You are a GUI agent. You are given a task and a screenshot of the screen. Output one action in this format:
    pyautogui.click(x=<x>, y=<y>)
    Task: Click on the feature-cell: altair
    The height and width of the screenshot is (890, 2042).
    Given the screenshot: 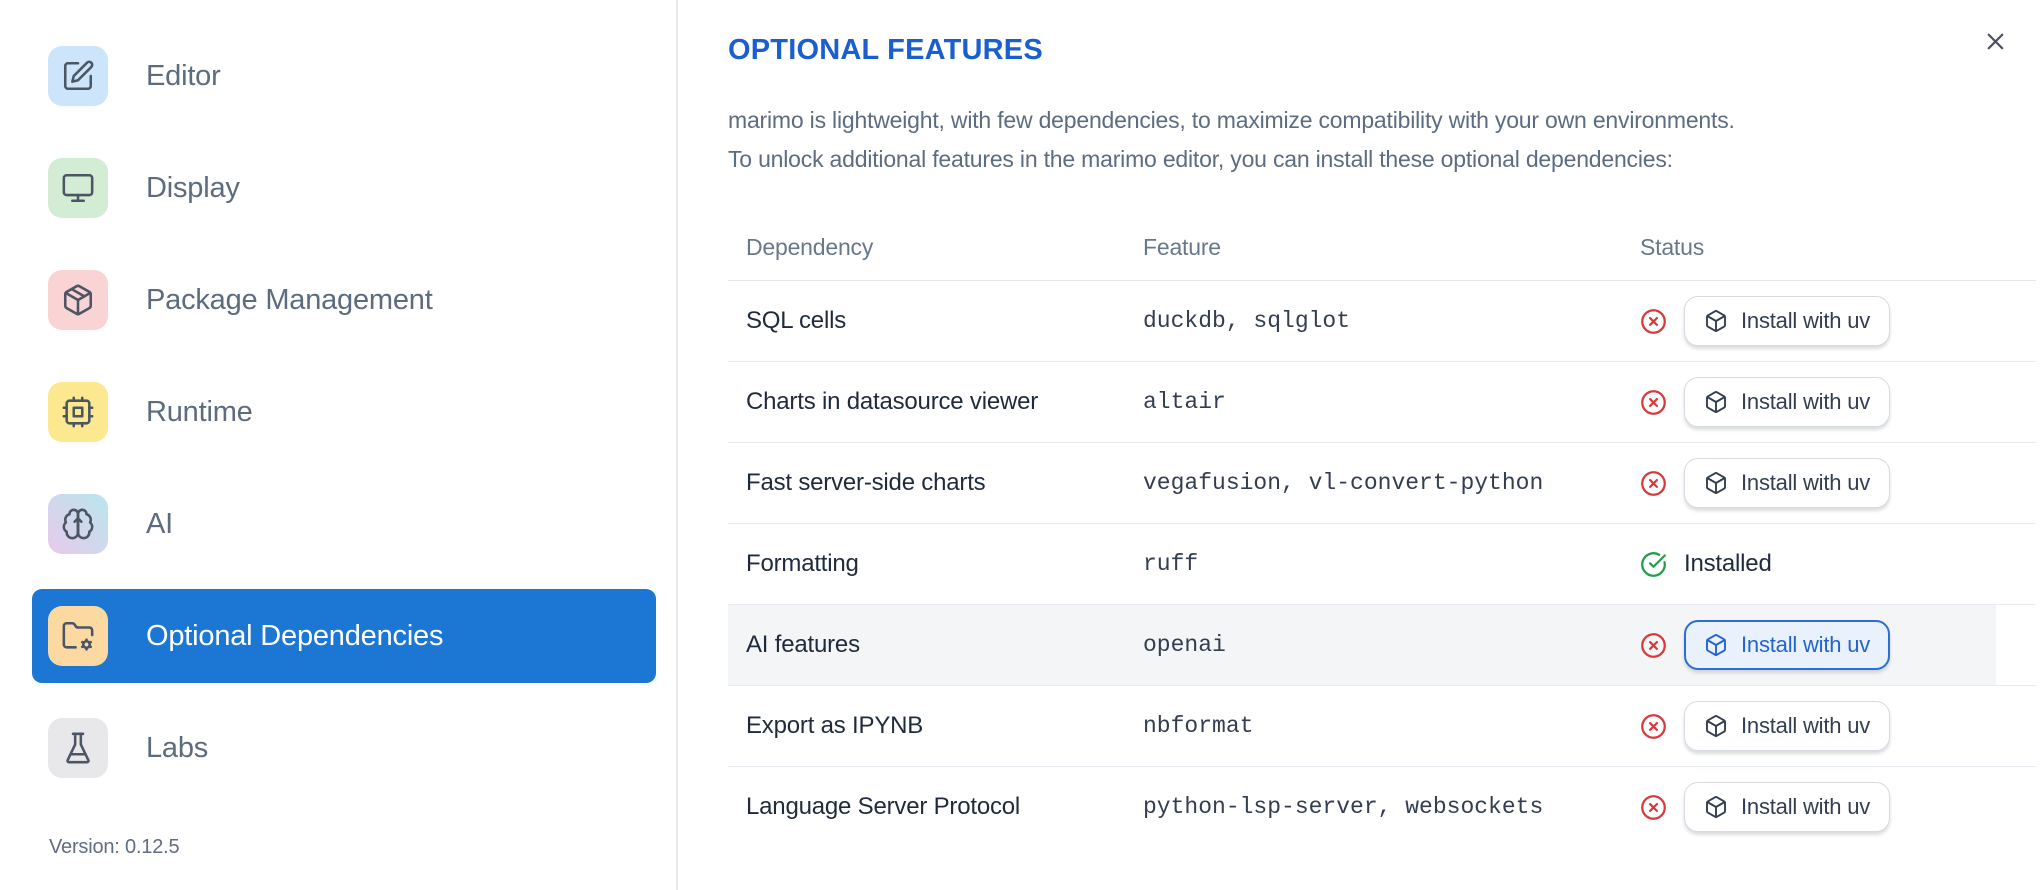 What is the action you would take?
    pyautogui.click(x=1184, y=402)
    